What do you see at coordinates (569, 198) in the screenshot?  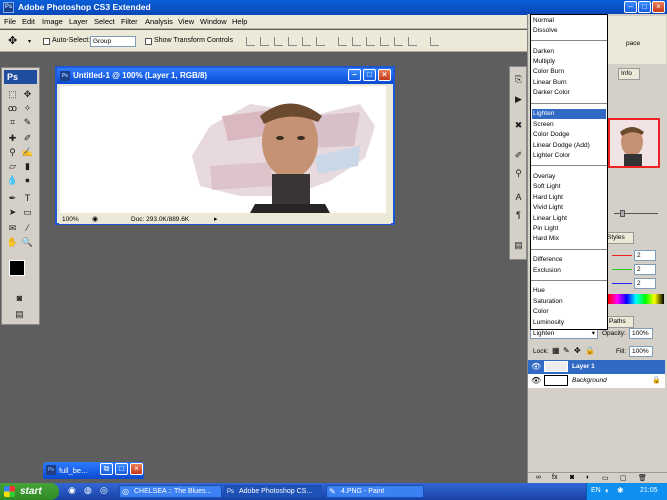 I see `blend-option-hard-light: Hard Light` at bounding box center [569, 198].